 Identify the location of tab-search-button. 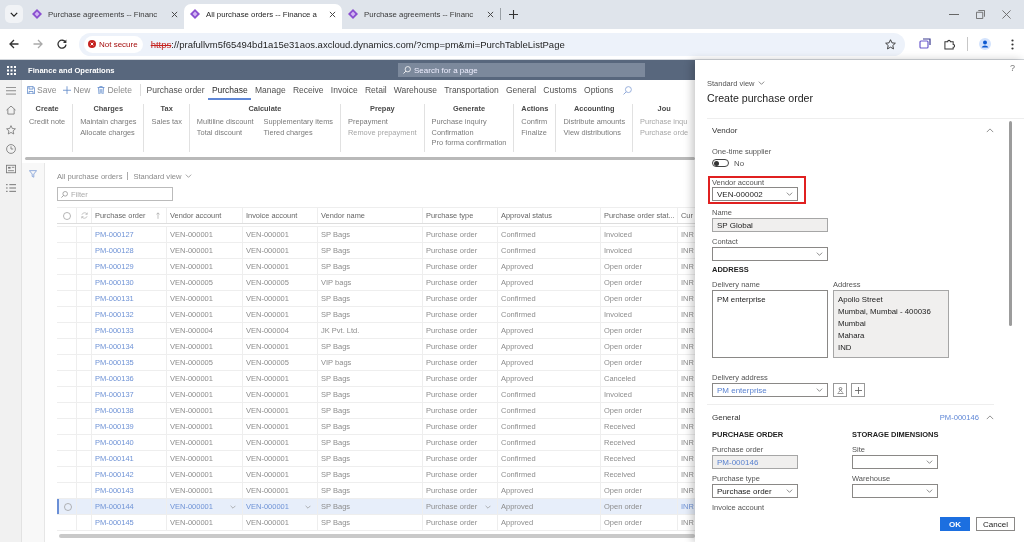
(14, 14).